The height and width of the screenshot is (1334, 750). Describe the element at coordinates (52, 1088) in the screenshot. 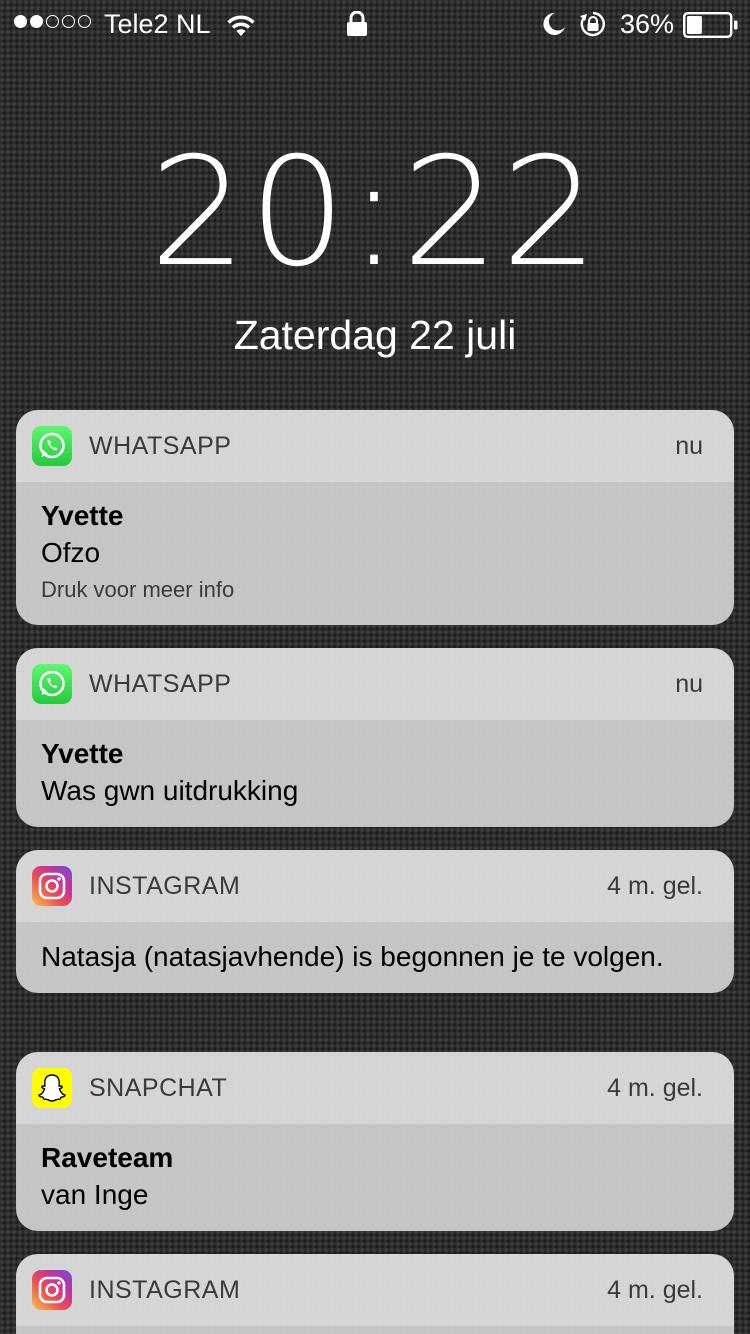

I see `snapchat-icon` at that location.